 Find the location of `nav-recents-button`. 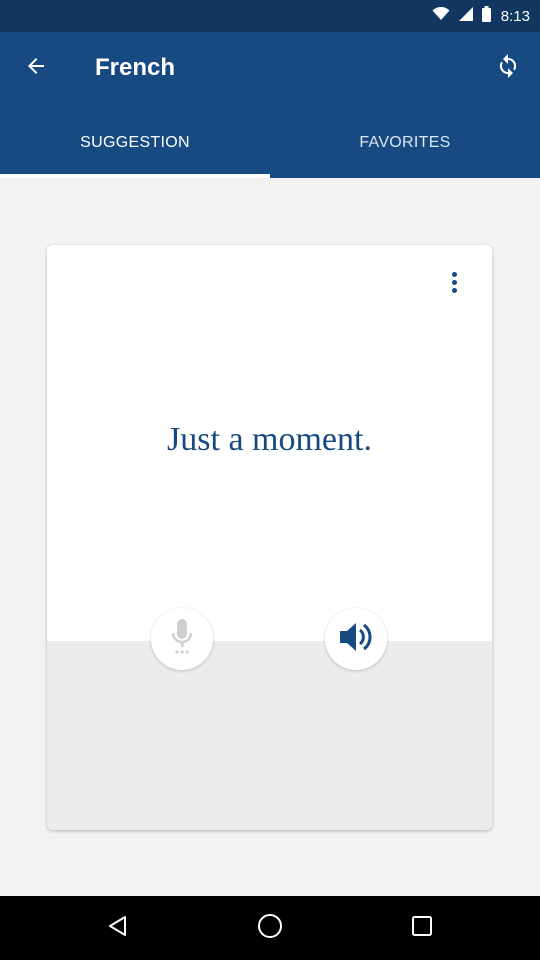

nav-recents-button is located at coordinates (422, 928).